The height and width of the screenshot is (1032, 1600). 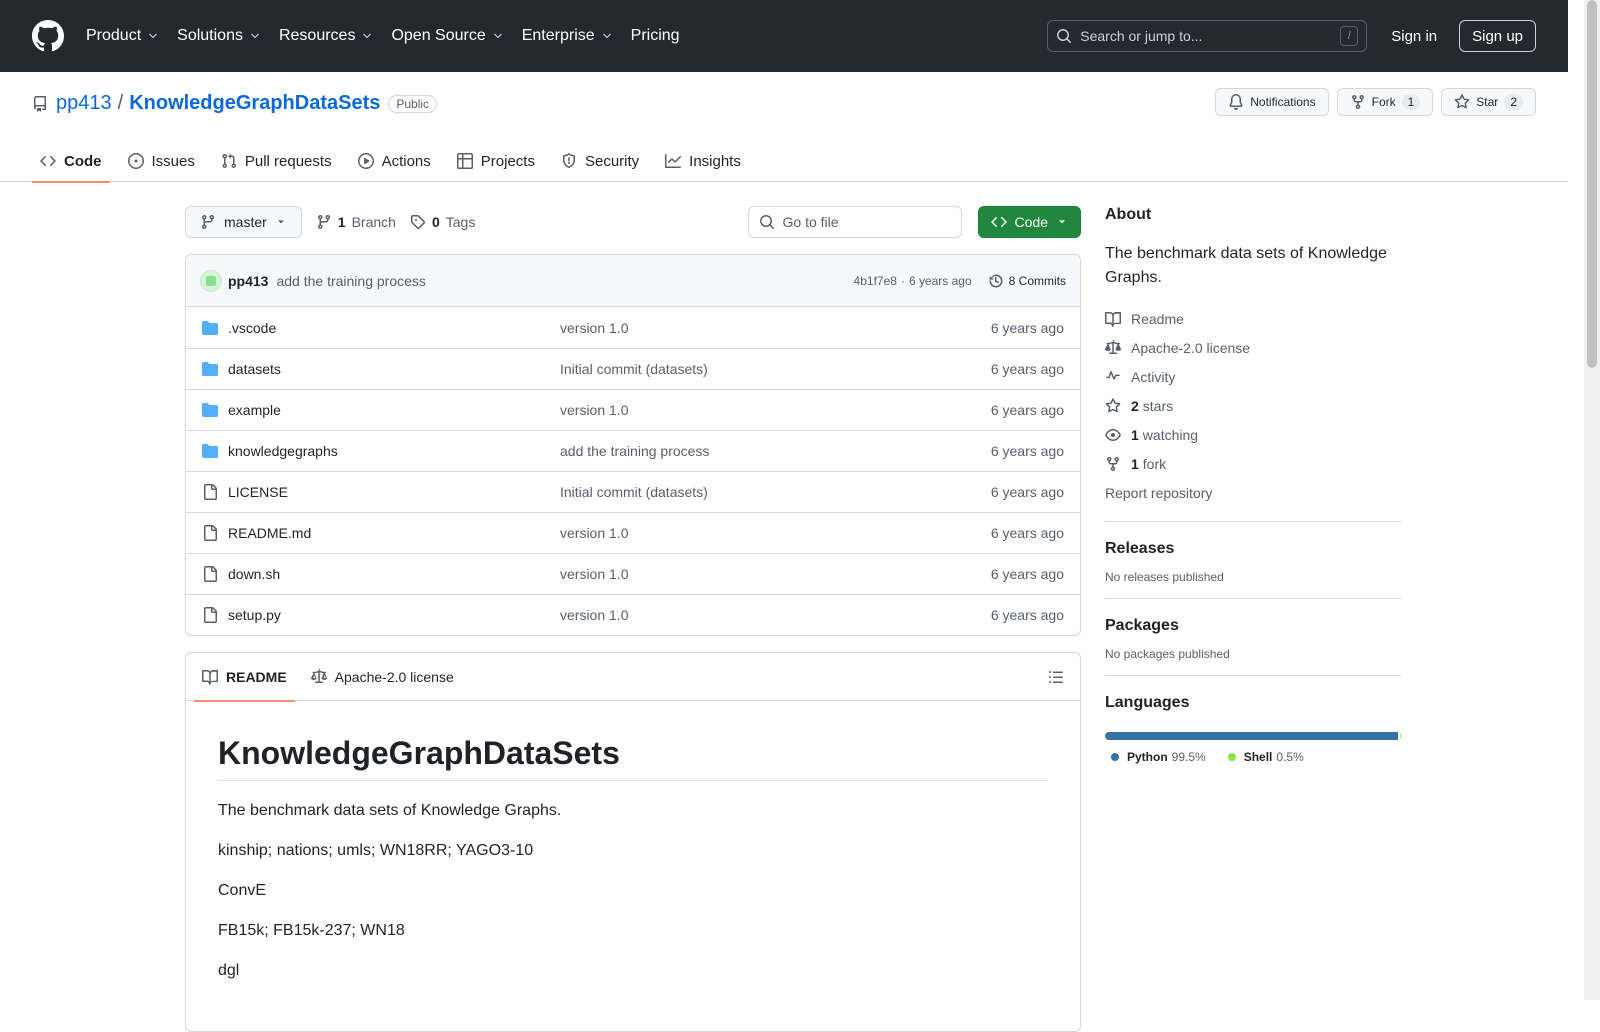 What do you see at coordinates (460, 222) in the screenshot?
I see `tag-label: Tags` at bounding box center [460, 222].